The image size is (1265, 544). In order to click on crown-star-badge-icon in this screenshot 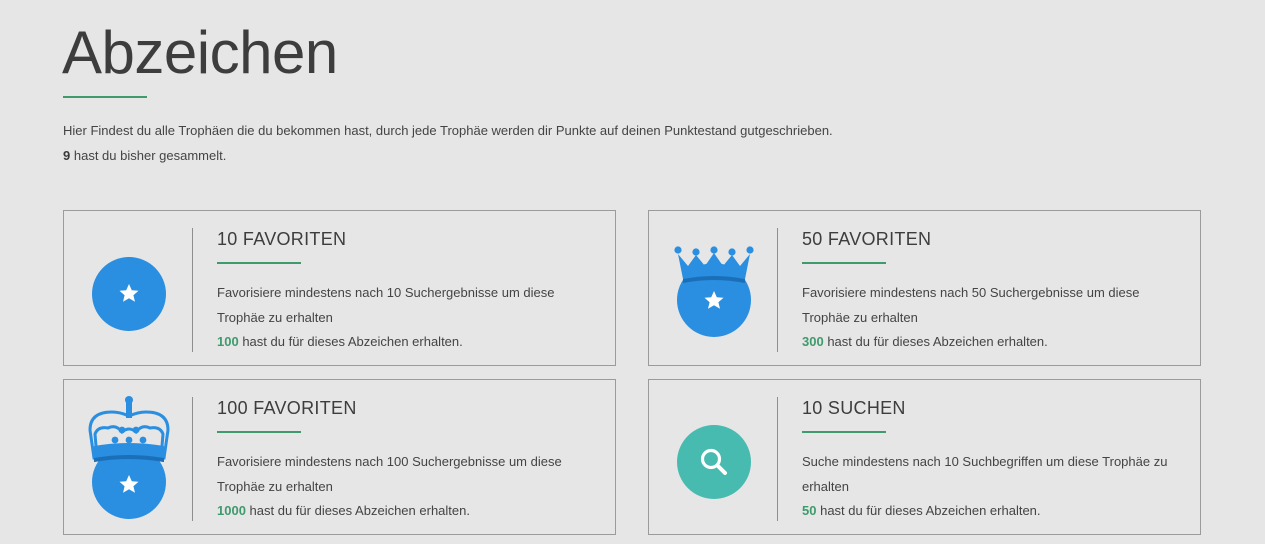, I will do `click(714, 291)`.